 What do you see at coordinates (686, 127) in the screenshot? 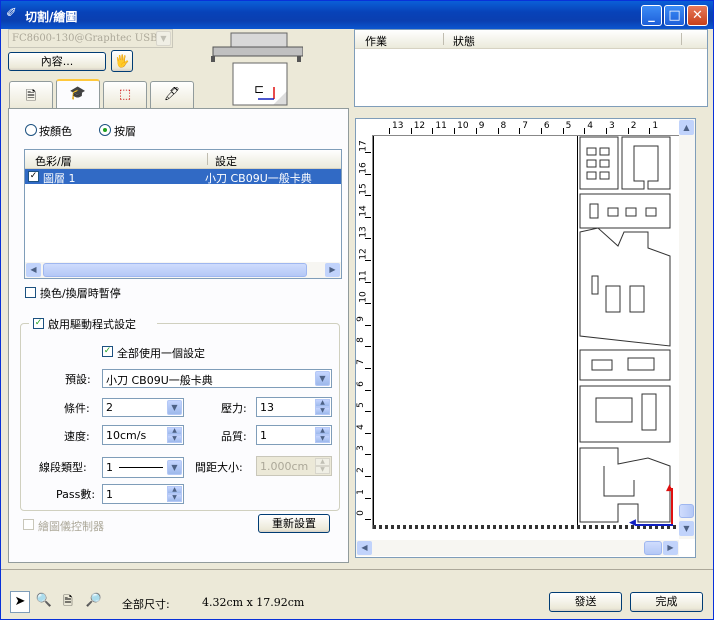
I see `scroll-up-icon: ▲` at bounding box center [686, 127].